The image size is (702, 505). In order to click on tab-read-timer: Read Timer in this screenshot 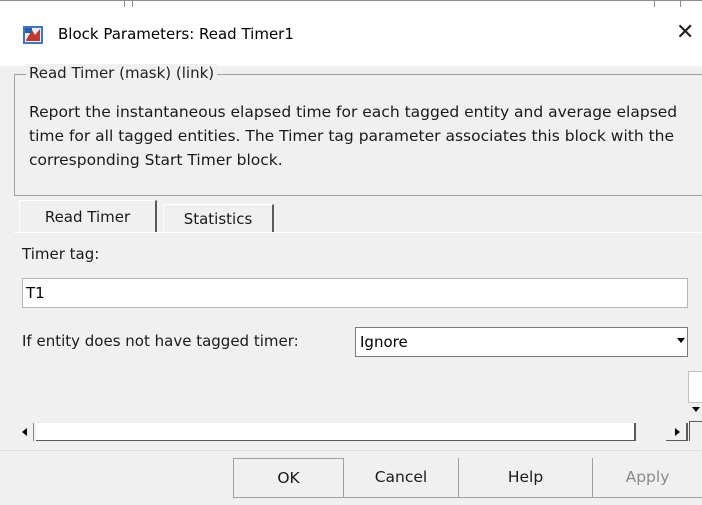, I will do `click(88, 216)`.